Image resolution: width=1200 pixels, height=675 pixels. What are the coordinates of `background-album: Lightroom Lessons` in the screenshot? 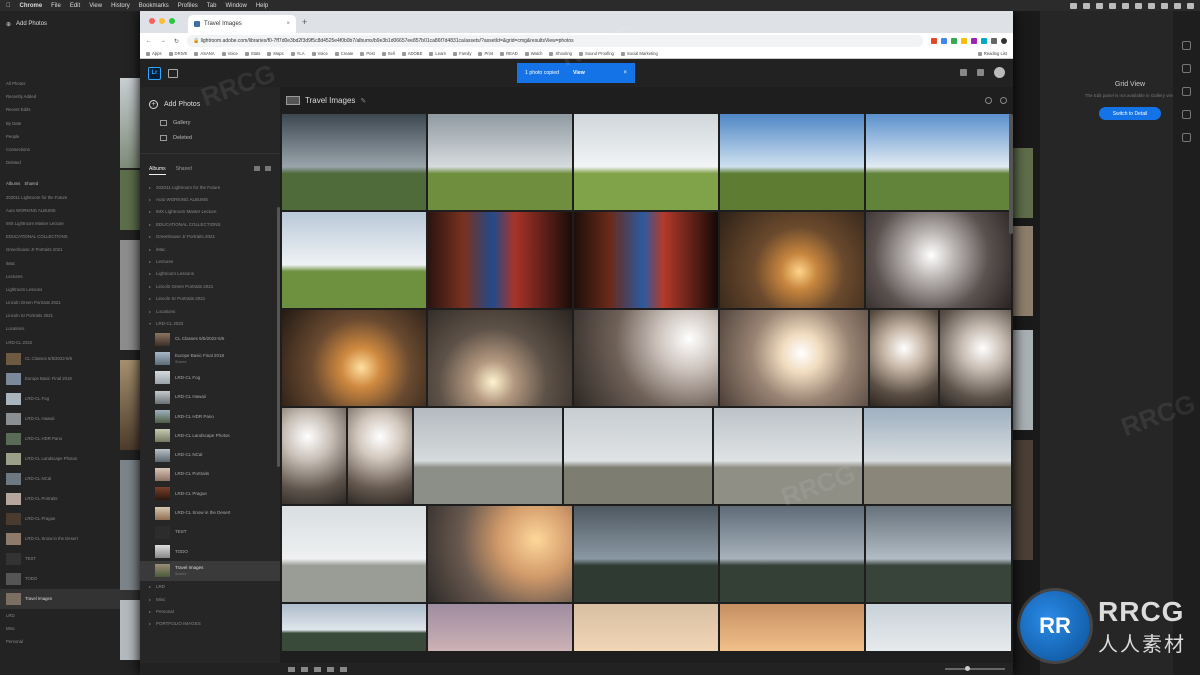 It's located at (70, 289).